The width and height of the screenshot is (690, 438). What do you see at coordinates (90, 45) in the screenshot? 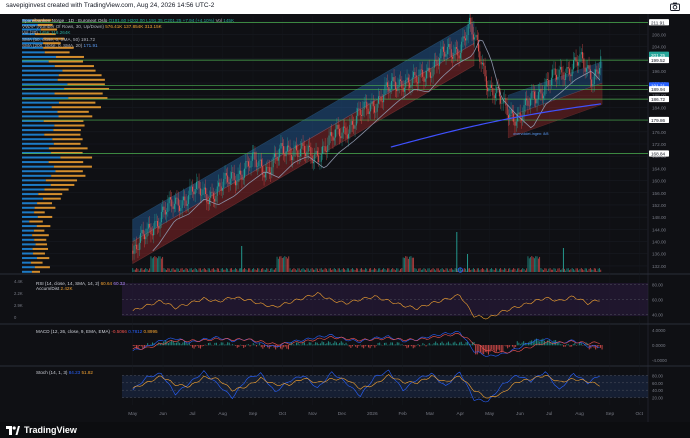
I see `legend-sma200-value: 171.91` at bounding box center [90, 45].